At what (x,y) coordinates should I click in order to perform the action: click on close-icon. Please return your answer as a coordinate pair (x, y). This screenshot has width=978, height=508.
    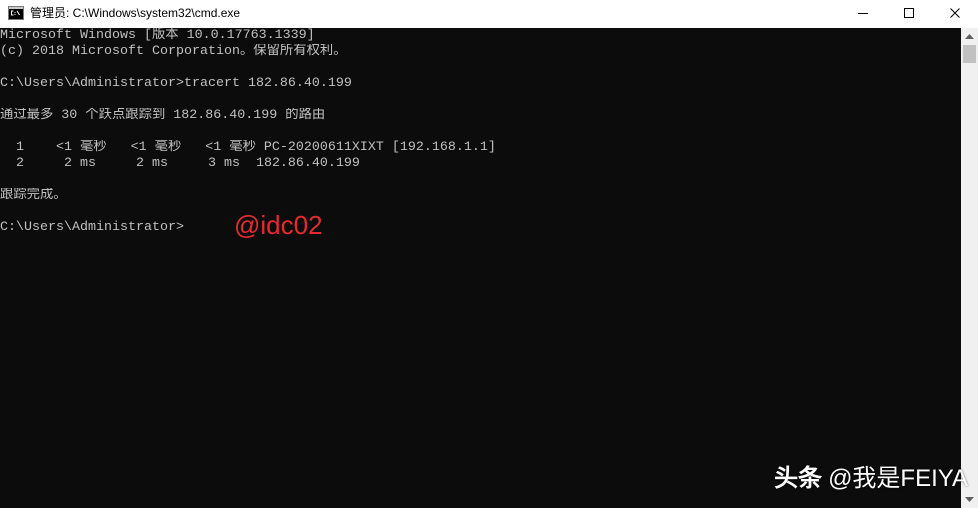
    Looking at the image, I should click on (955, 13).